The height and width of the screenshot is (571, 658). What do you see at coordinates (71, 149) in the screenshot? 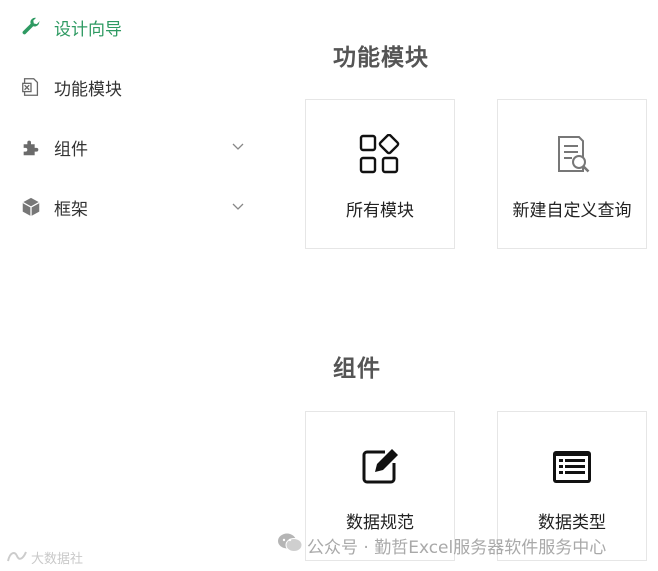
I see `sidebar-item-label: 组件` at bounding box center [71, 149].